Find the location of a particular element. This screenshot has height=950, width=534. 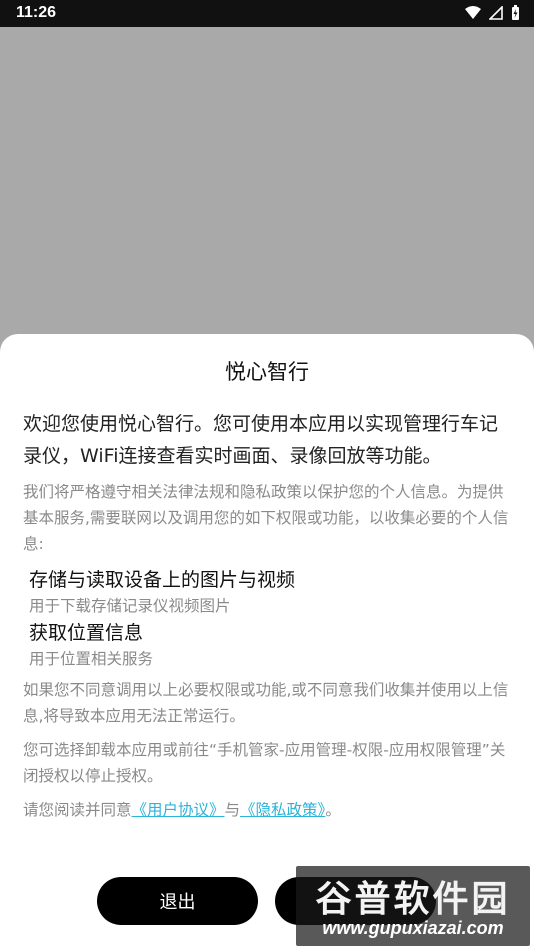

dialog-title: 悦心智行 is located at coordinates (267, 372).